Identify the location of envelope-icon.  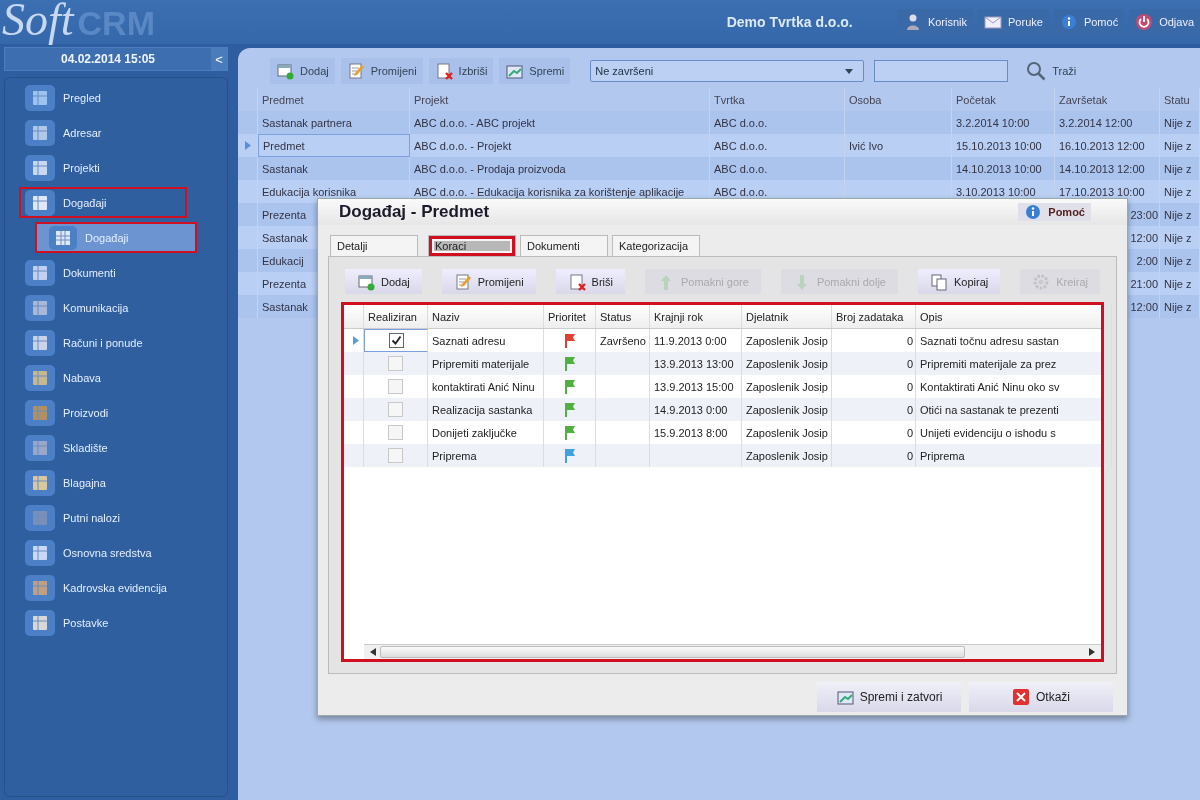
(993, 22).